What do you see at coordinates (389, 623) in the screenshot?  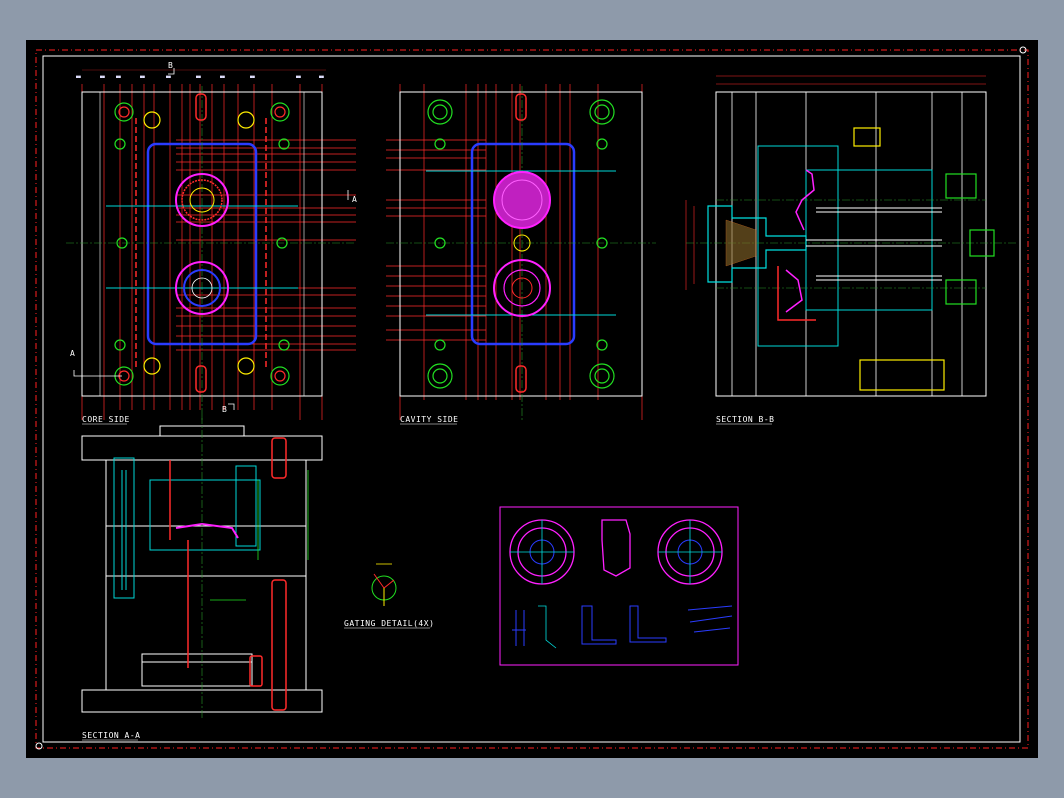 I see `gating-detail-title: GATING DETAIL(4X)` at bounding box center [389, 623].